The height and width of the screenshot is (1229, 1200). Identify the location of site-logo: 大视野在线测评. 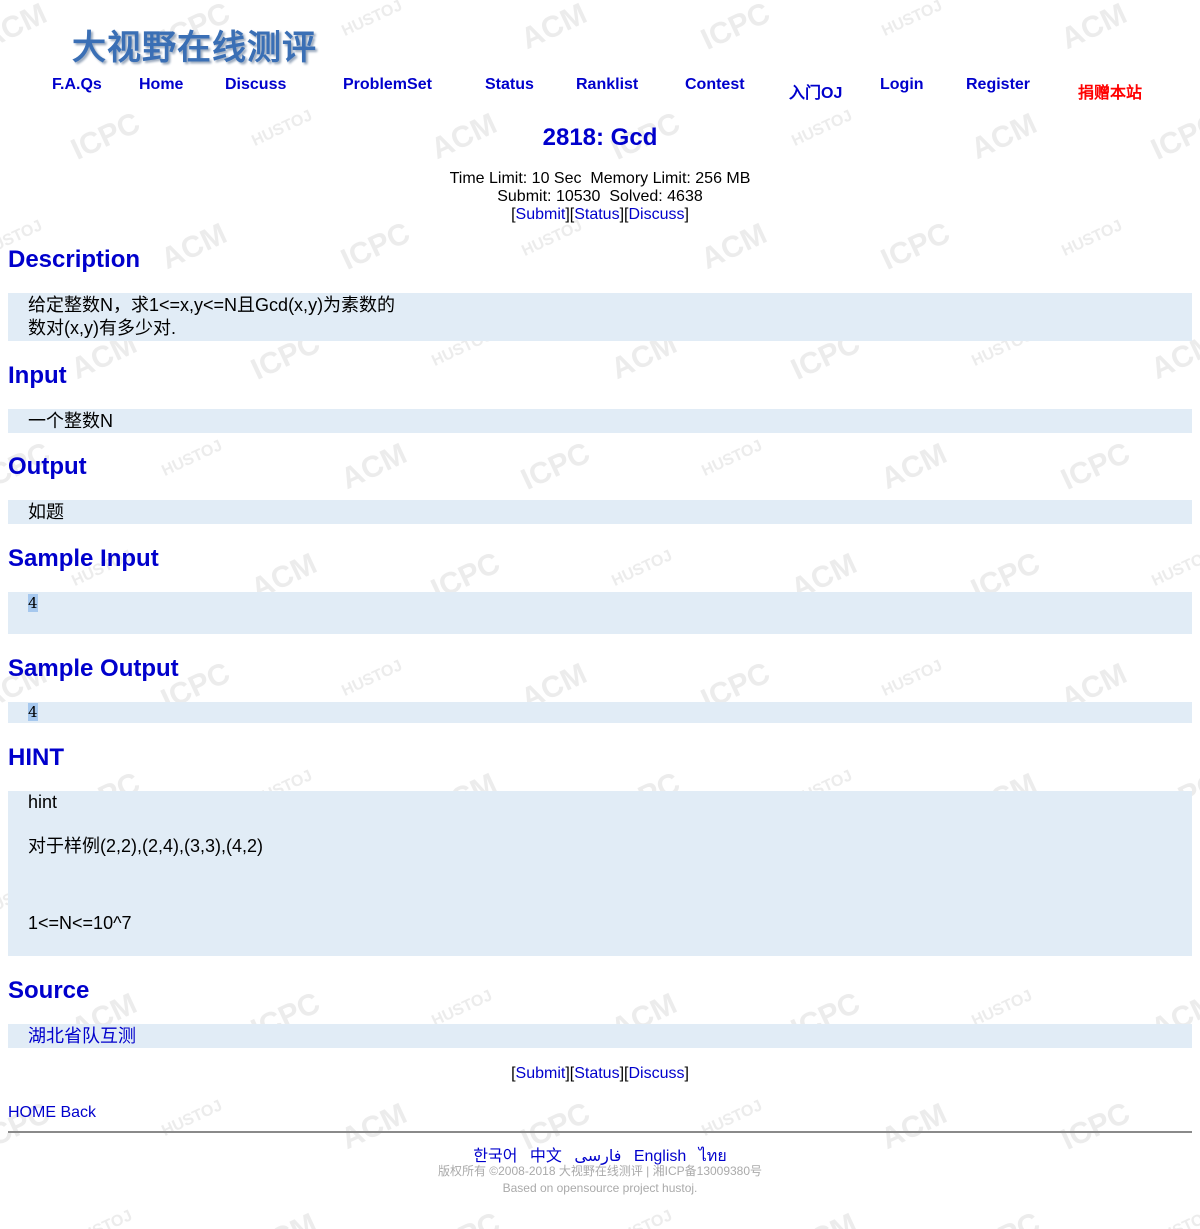
(194, 44).